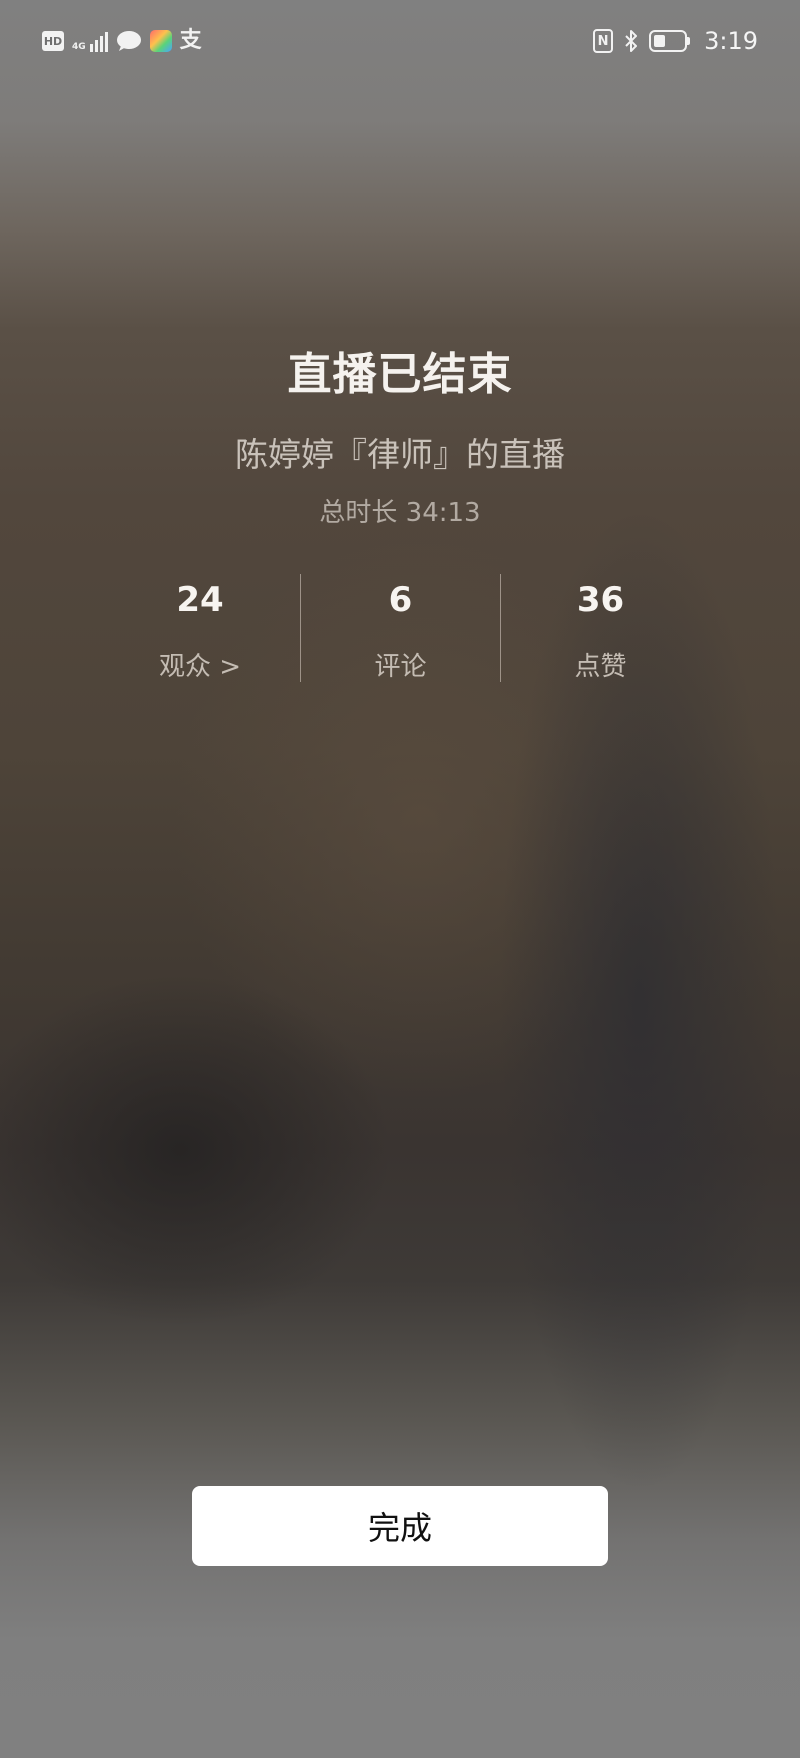  What do you see at coordinates (670, 41) in the screenshot?
I see `battery-icon` at bounding box center [670, 41].